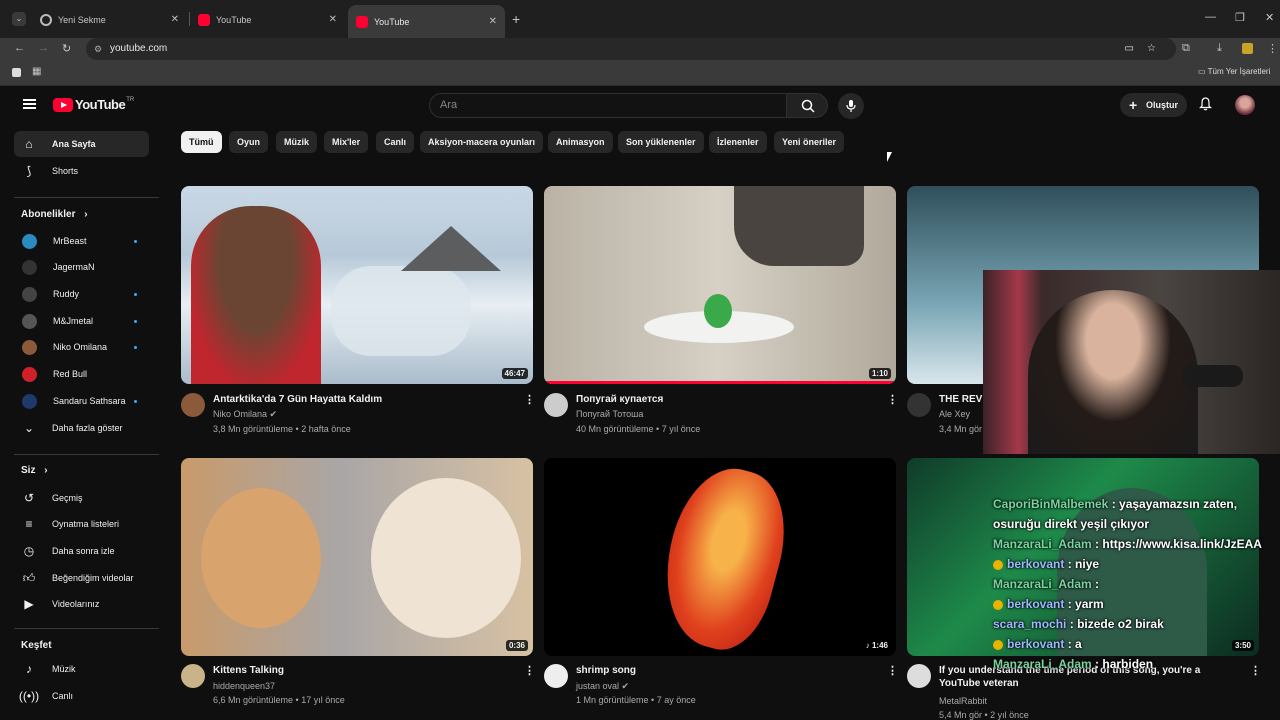  What do you see at coordinates (963, 701) in the screenshot?
I see `channel-name: MetalRabbit` at bounding box center [963, 701].